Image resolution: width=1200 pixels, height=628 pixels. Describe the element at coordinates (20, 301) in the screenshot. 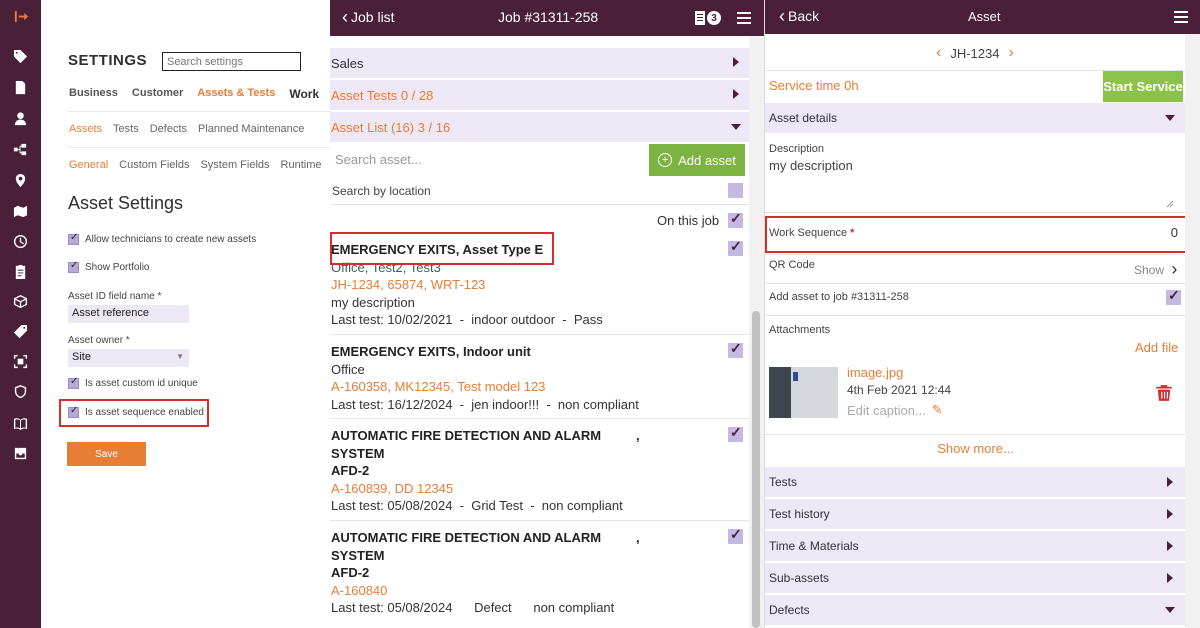

I see `cube-icon` at that location.